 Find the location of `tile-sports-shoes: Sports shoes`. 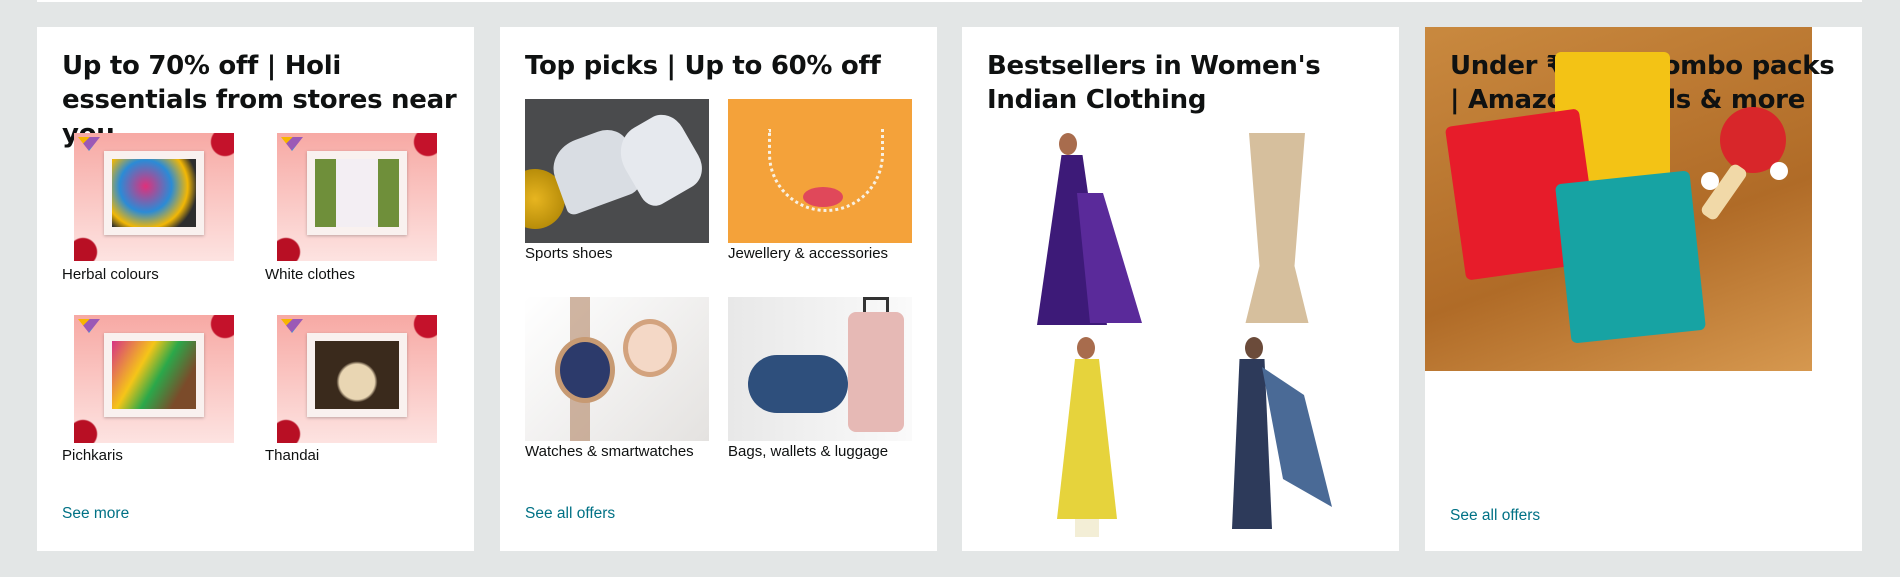

tile-sports-shoes: Sports shoes is located at coordinates (617, 184).